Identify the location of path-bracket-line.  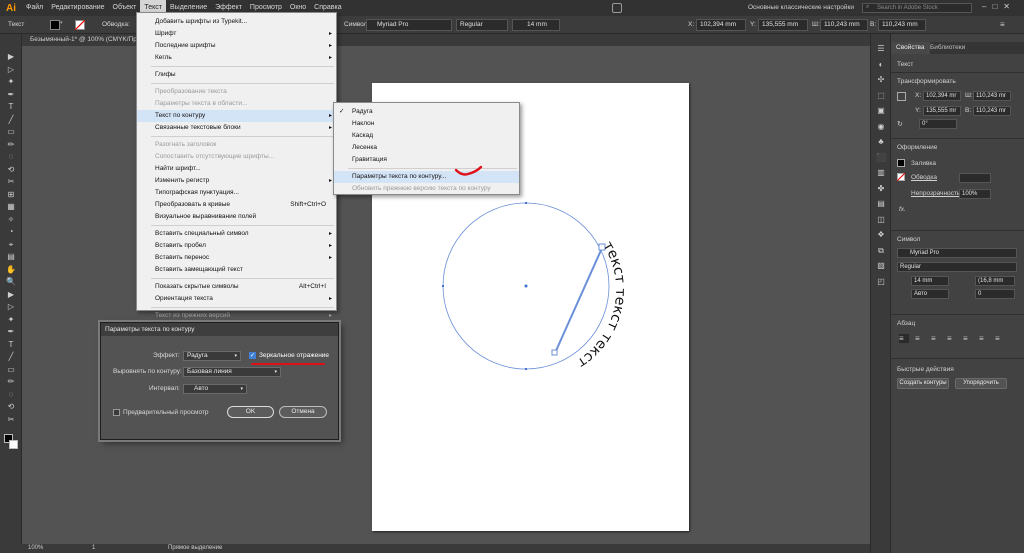
(578, 300).